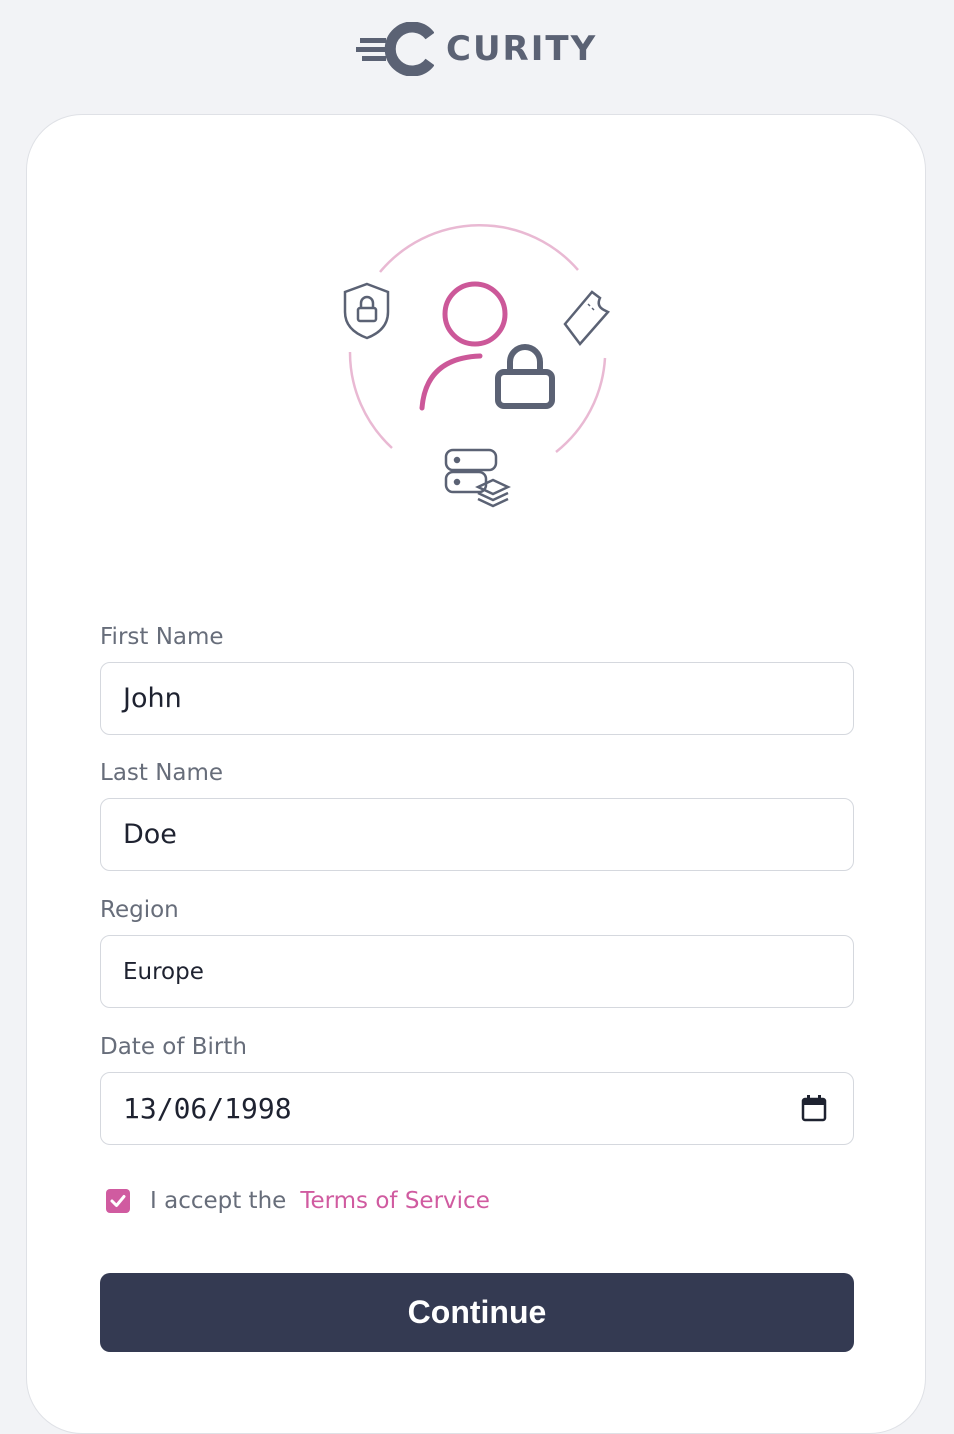  What do you see at coordinates (477, 1108) in the screenshot?
I see `dob-input: 13/06/1998` at bounding box center [477, 1108].